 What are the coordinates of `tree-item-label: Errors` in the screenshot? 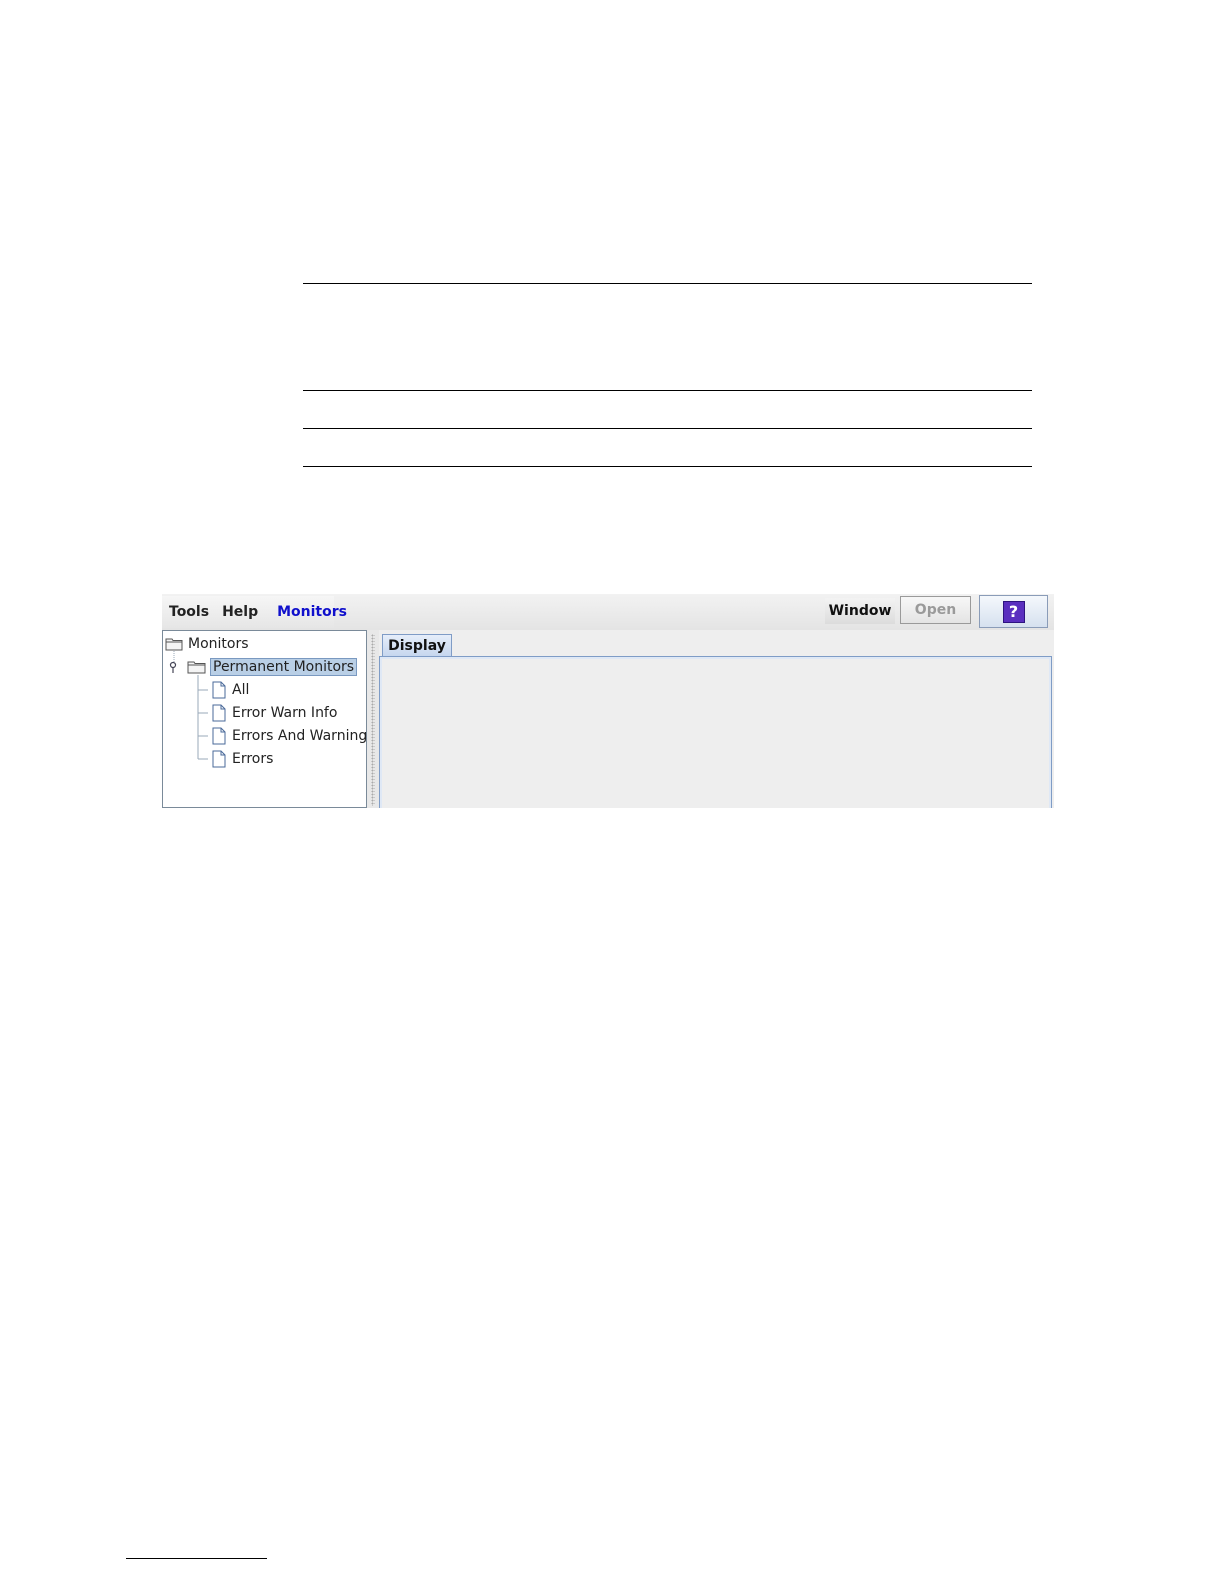 It's located at (253, 759).